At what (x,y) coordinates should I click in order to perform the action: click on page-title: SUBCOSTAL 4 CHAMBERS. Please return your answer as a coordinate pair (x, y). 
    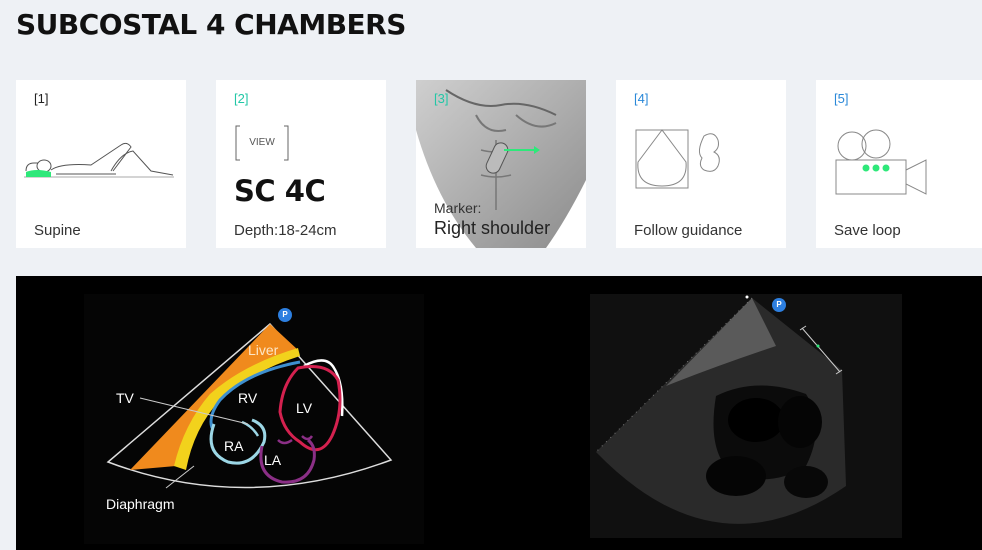
    Looking at the image, I should click on (211, 24).